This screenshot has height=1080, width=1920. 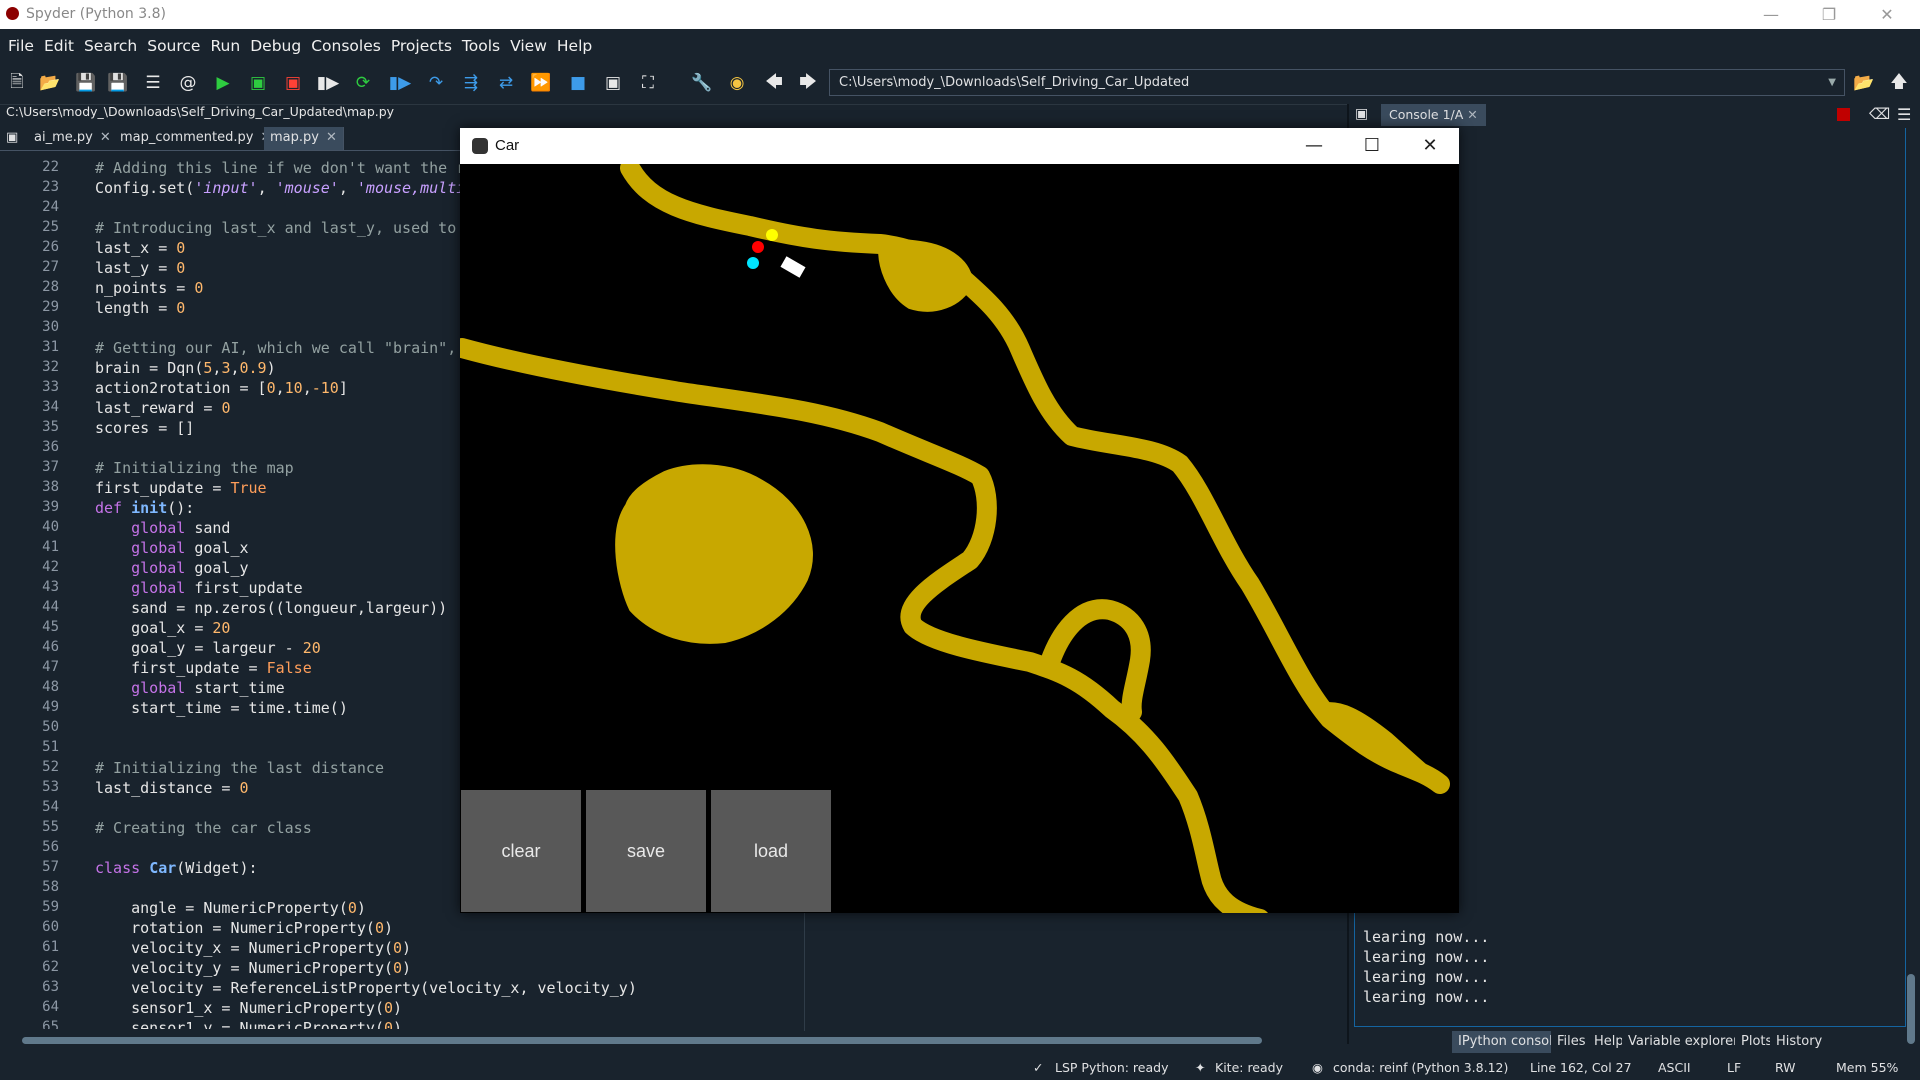 I want to click on line-number: 40, so click(x=50, y=527).